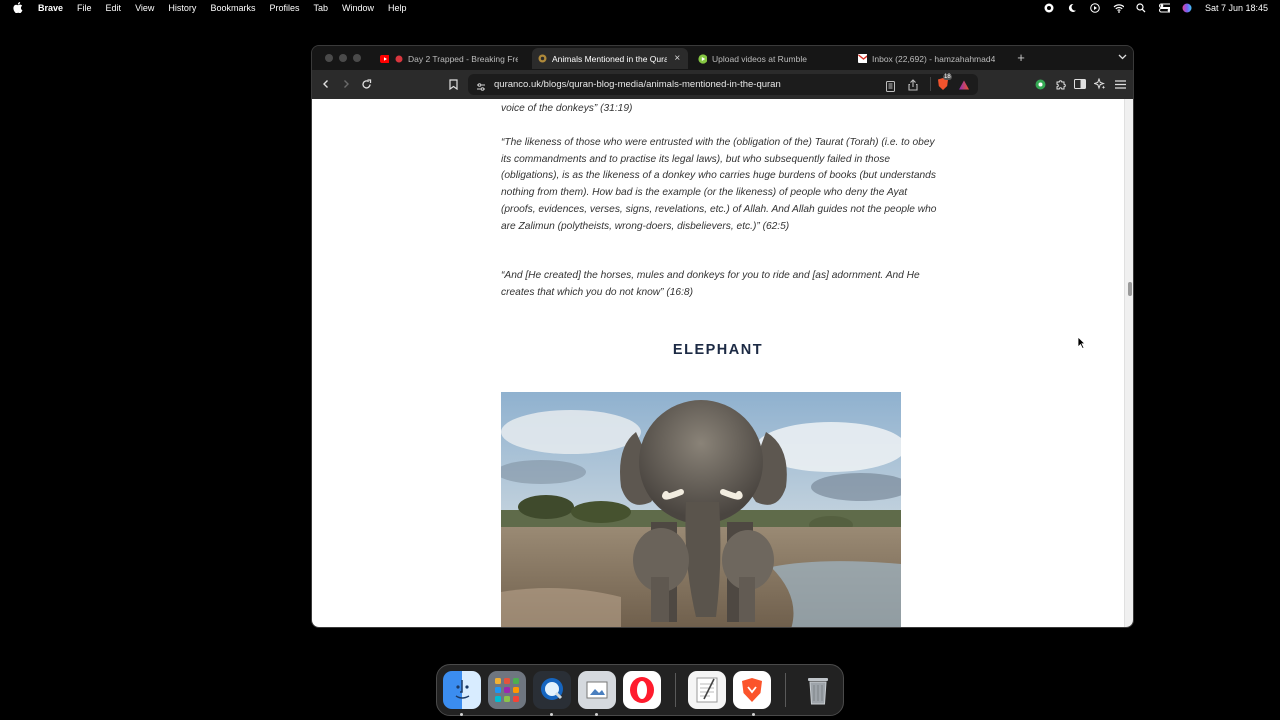 This screenshot has height=720, width=1280. Describe the element at coordinates (1040, 84) in the screenshot. I see `extension-badge-icon` at that location.